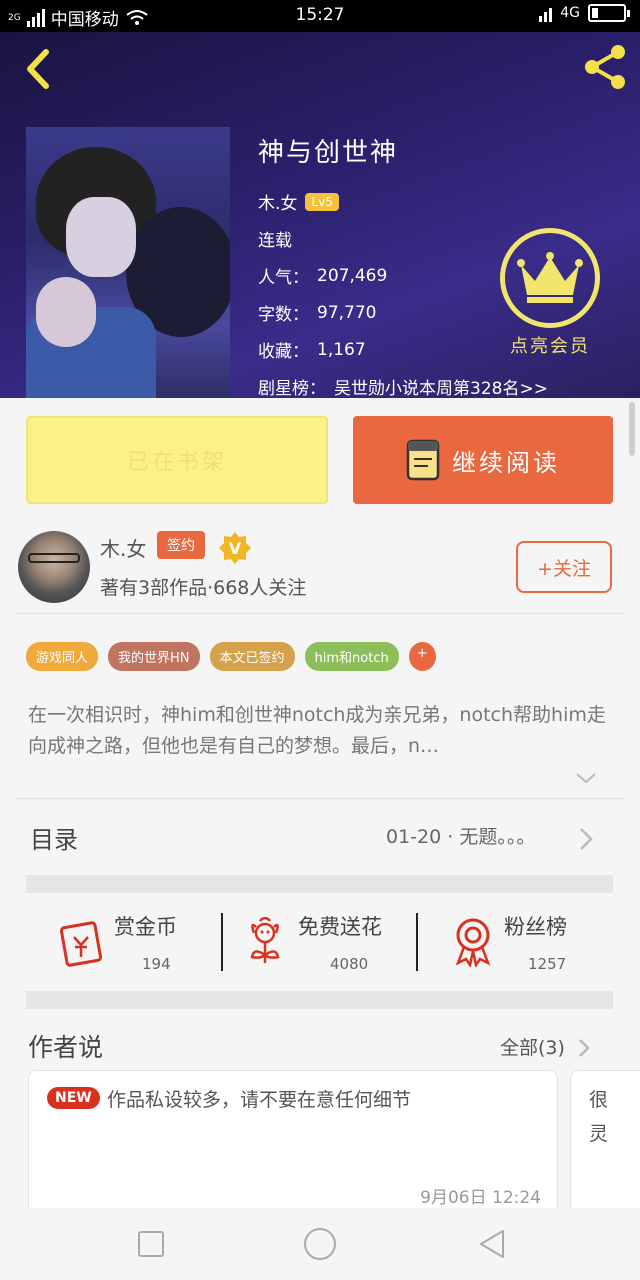  I want to click on support-stats: 赏金币 194 免费送花 4080 粉丝榜 1257, so click(320, 942).